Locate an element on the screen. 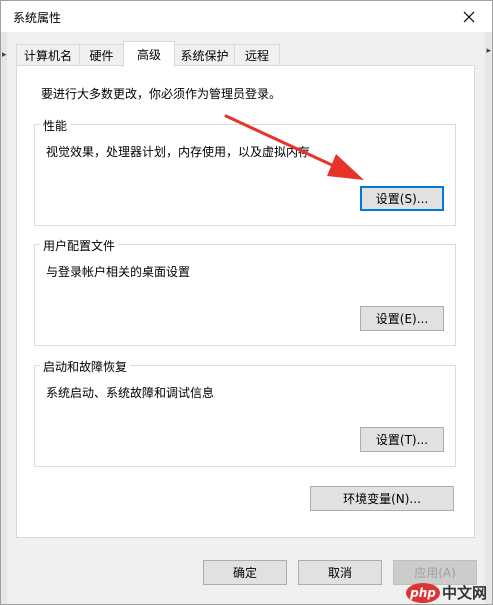  button-label: 取消 is located at coordinates (339, 573).